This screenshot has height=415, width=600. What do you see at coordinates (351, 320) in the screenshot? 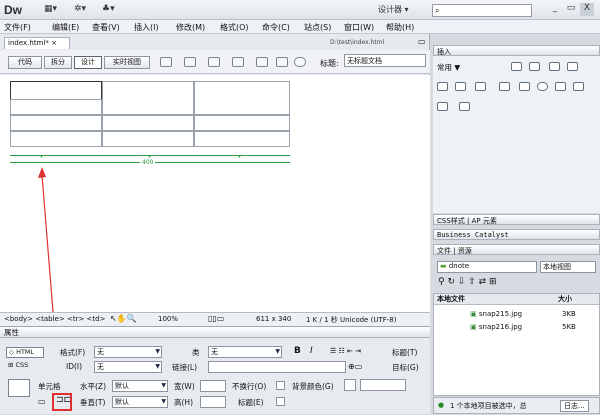
I see `download-info: 1 K / 1 秒 Unicode (UTF-8)` at bounding box center [351, 320].